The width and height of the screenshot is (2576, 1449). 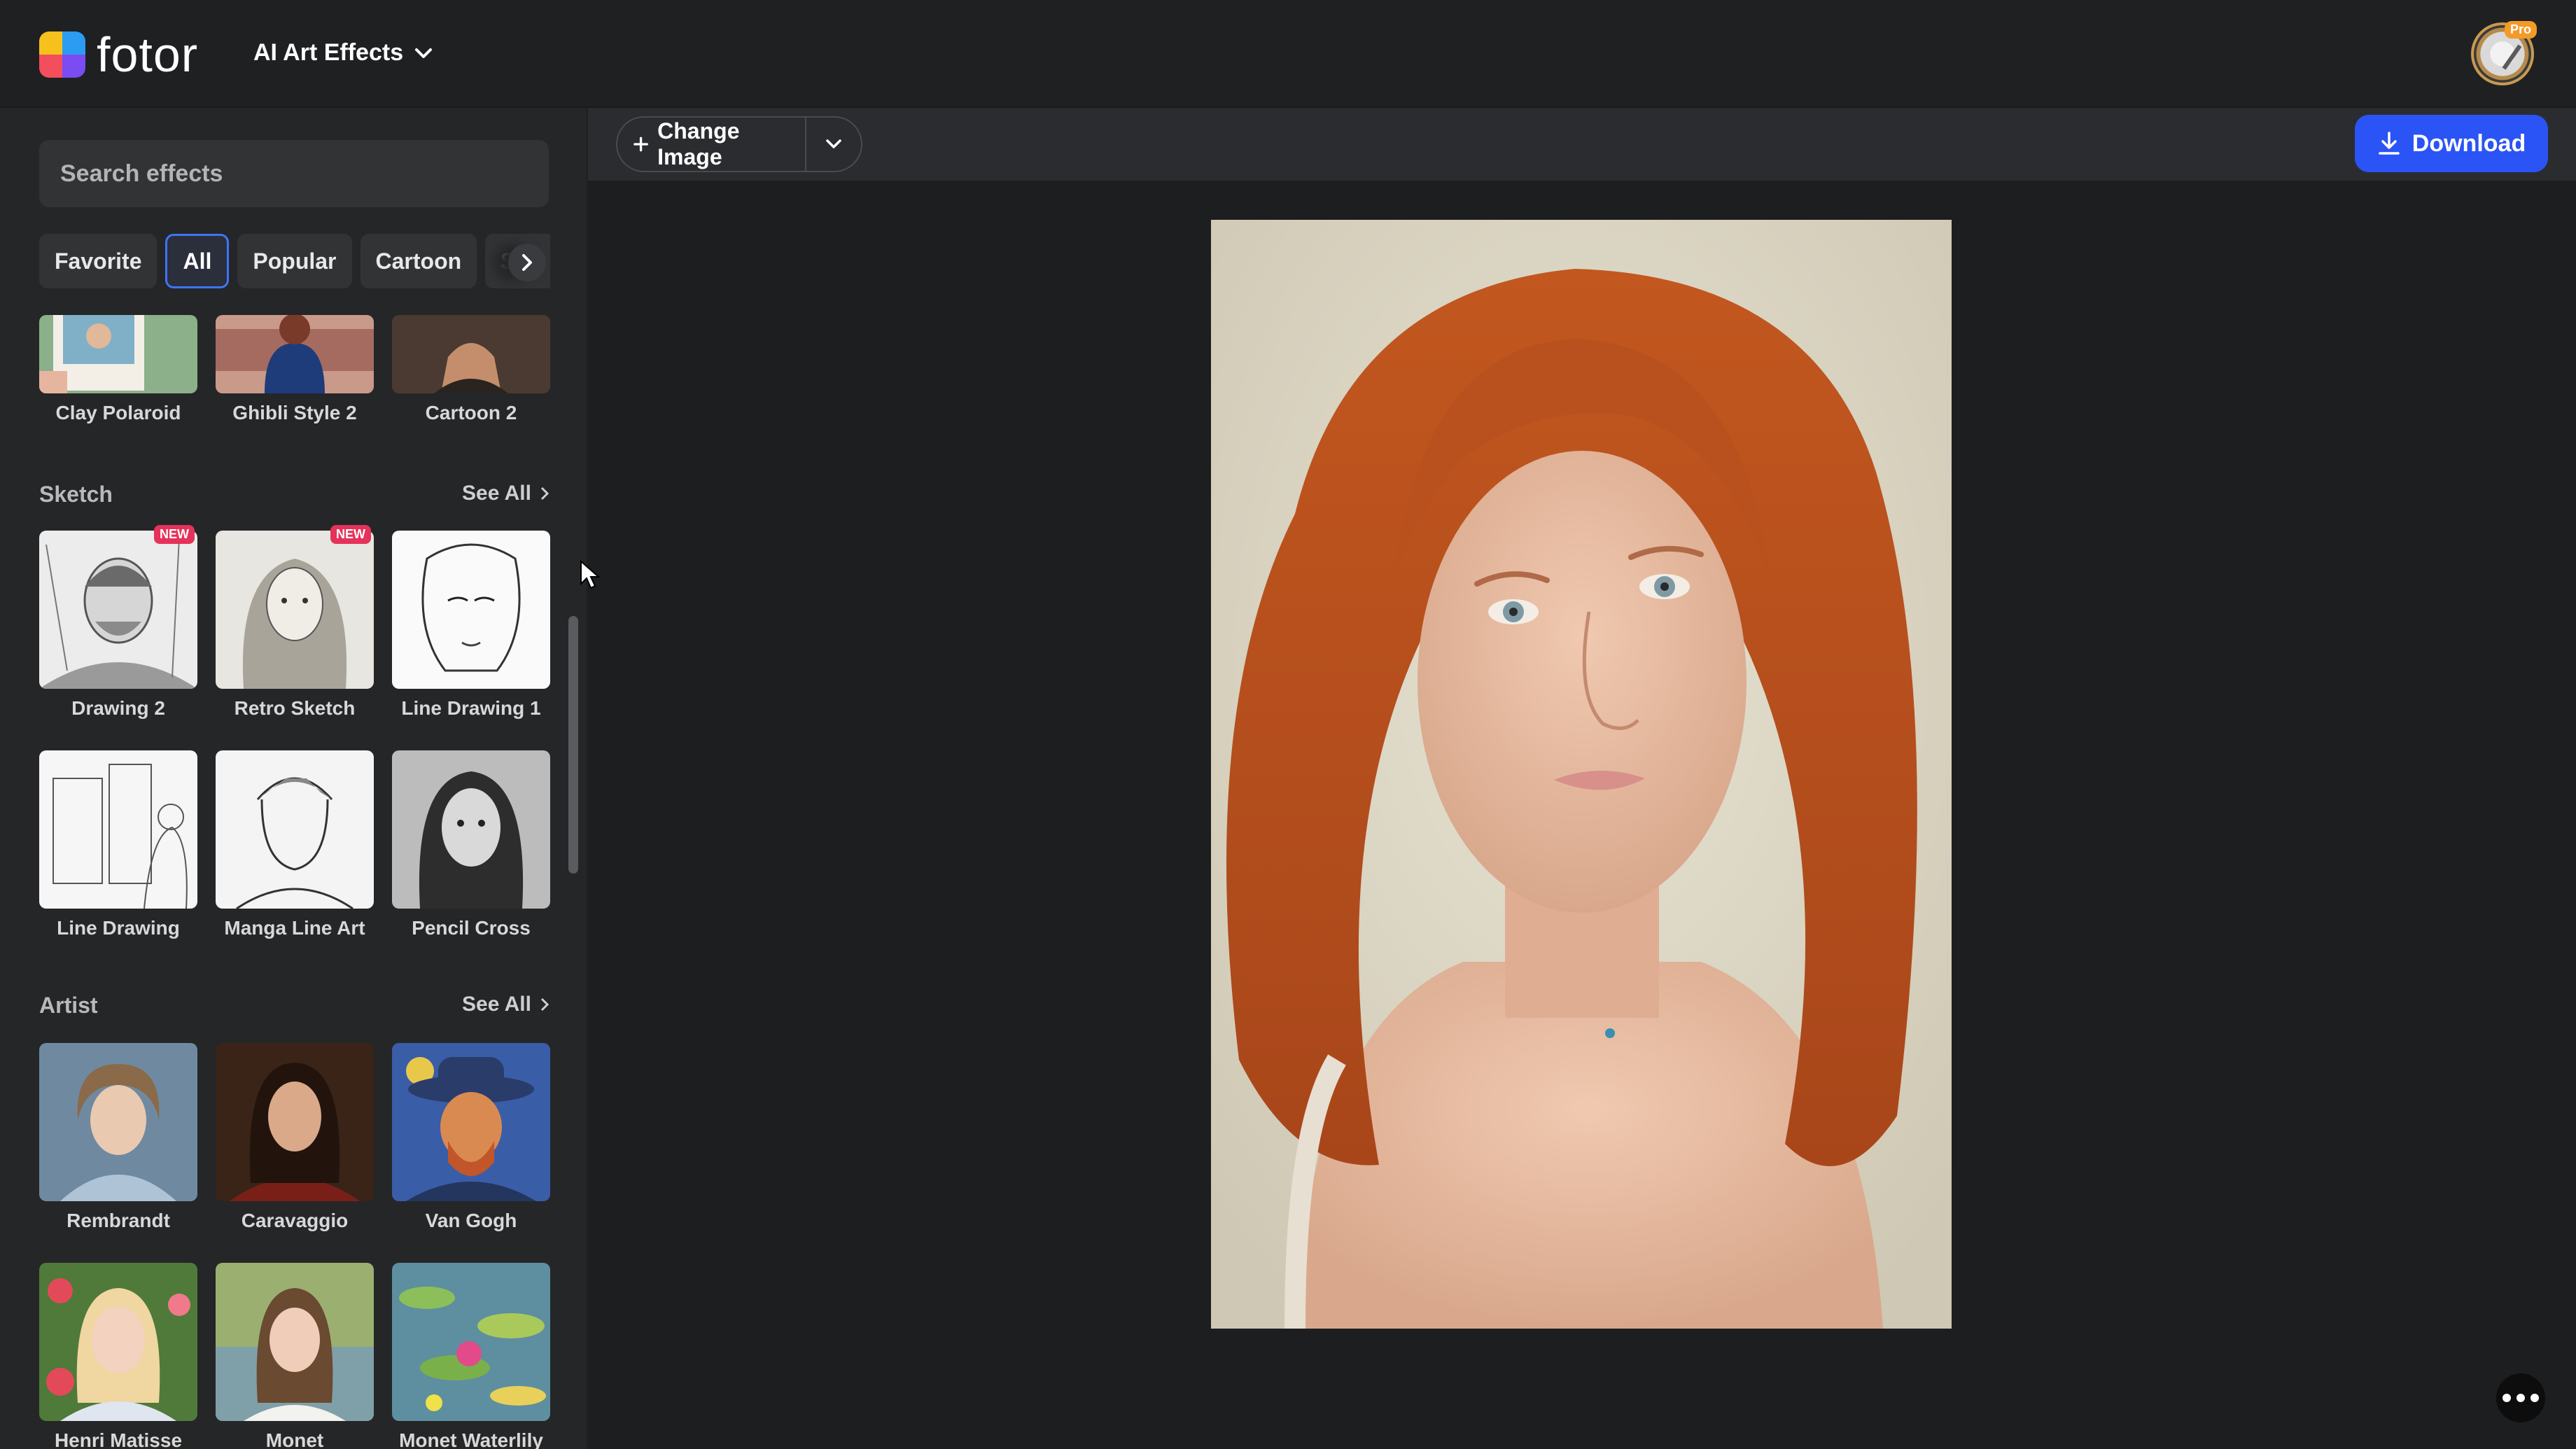 I want to click on download-icon, so click(x=2389, y=143).